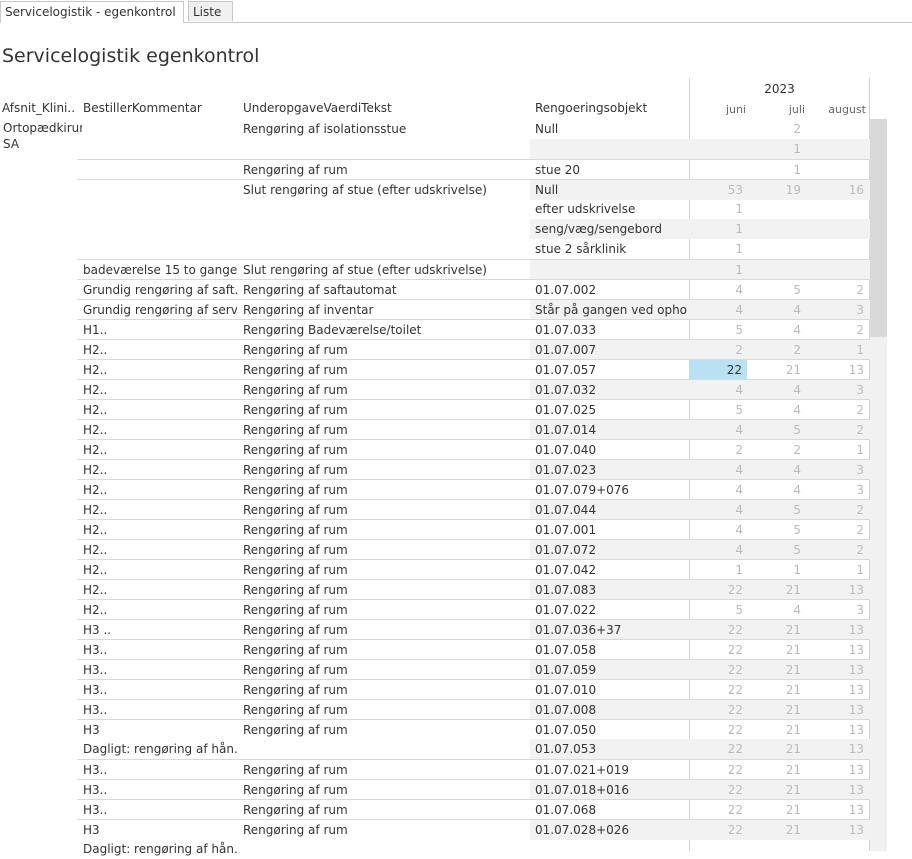 Image resolution: width=912 pixels, height=859 pixels. I want to click on bestiller-cell, so click(158, 170).